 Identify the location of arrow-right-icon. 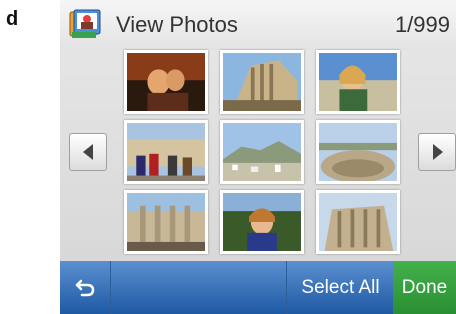
(438, 152).